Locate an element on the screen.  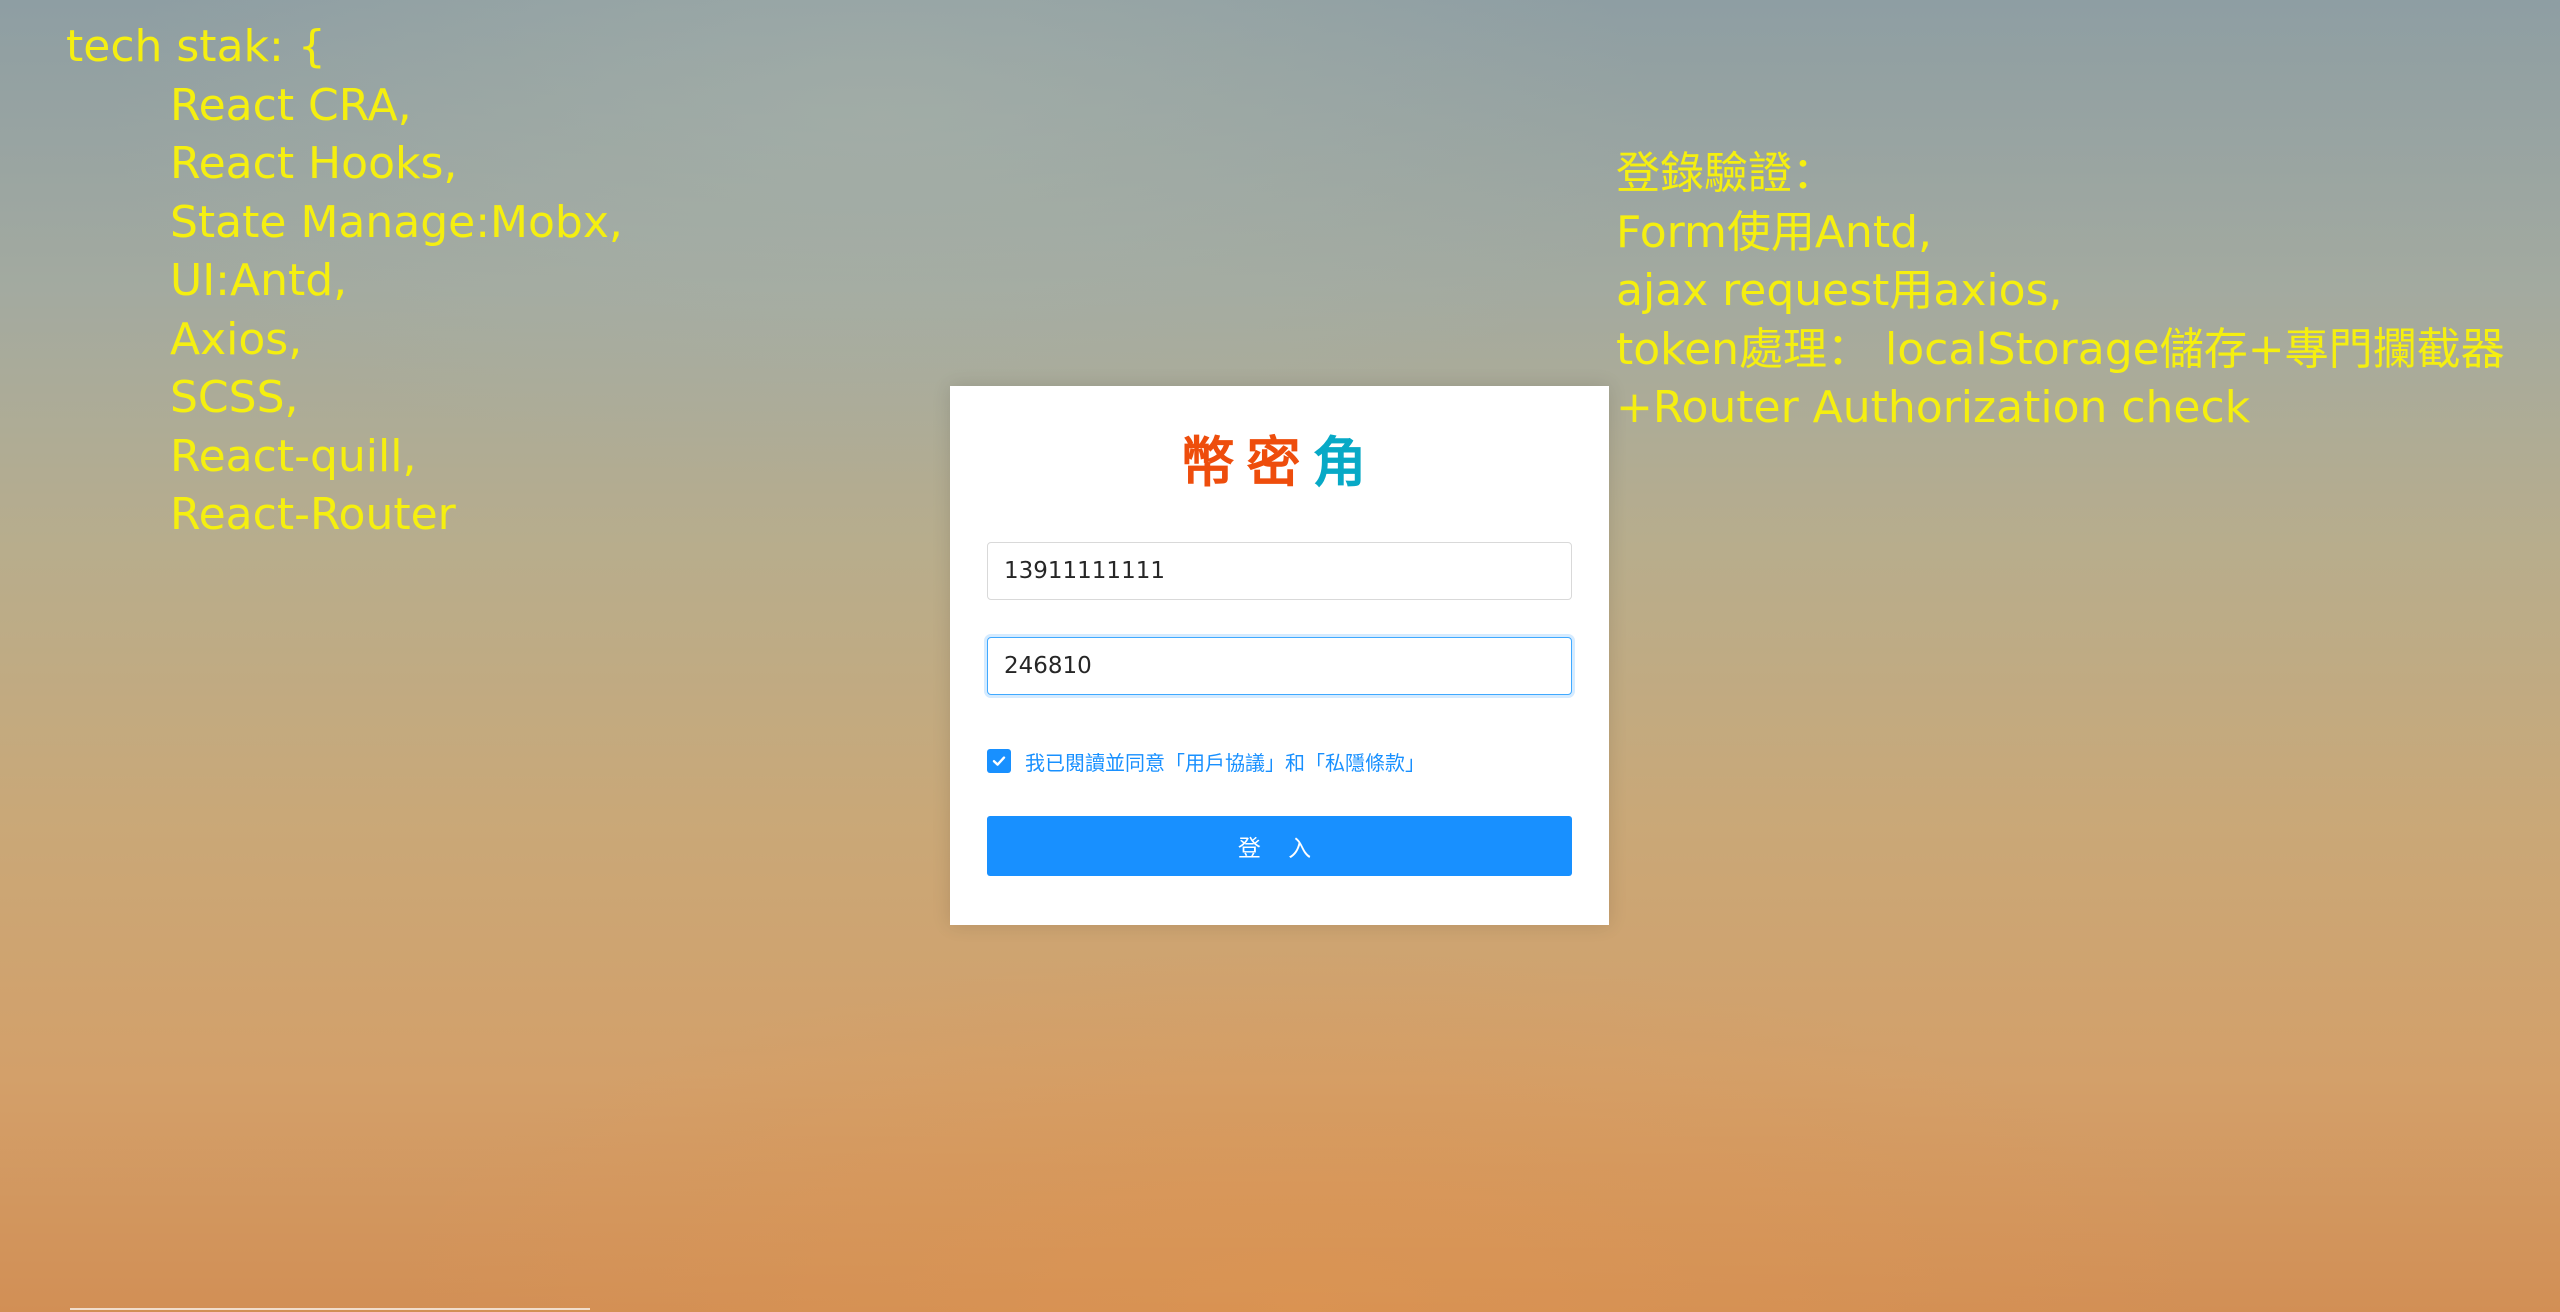
verification-code-input is located at coordinates (1279, 666).